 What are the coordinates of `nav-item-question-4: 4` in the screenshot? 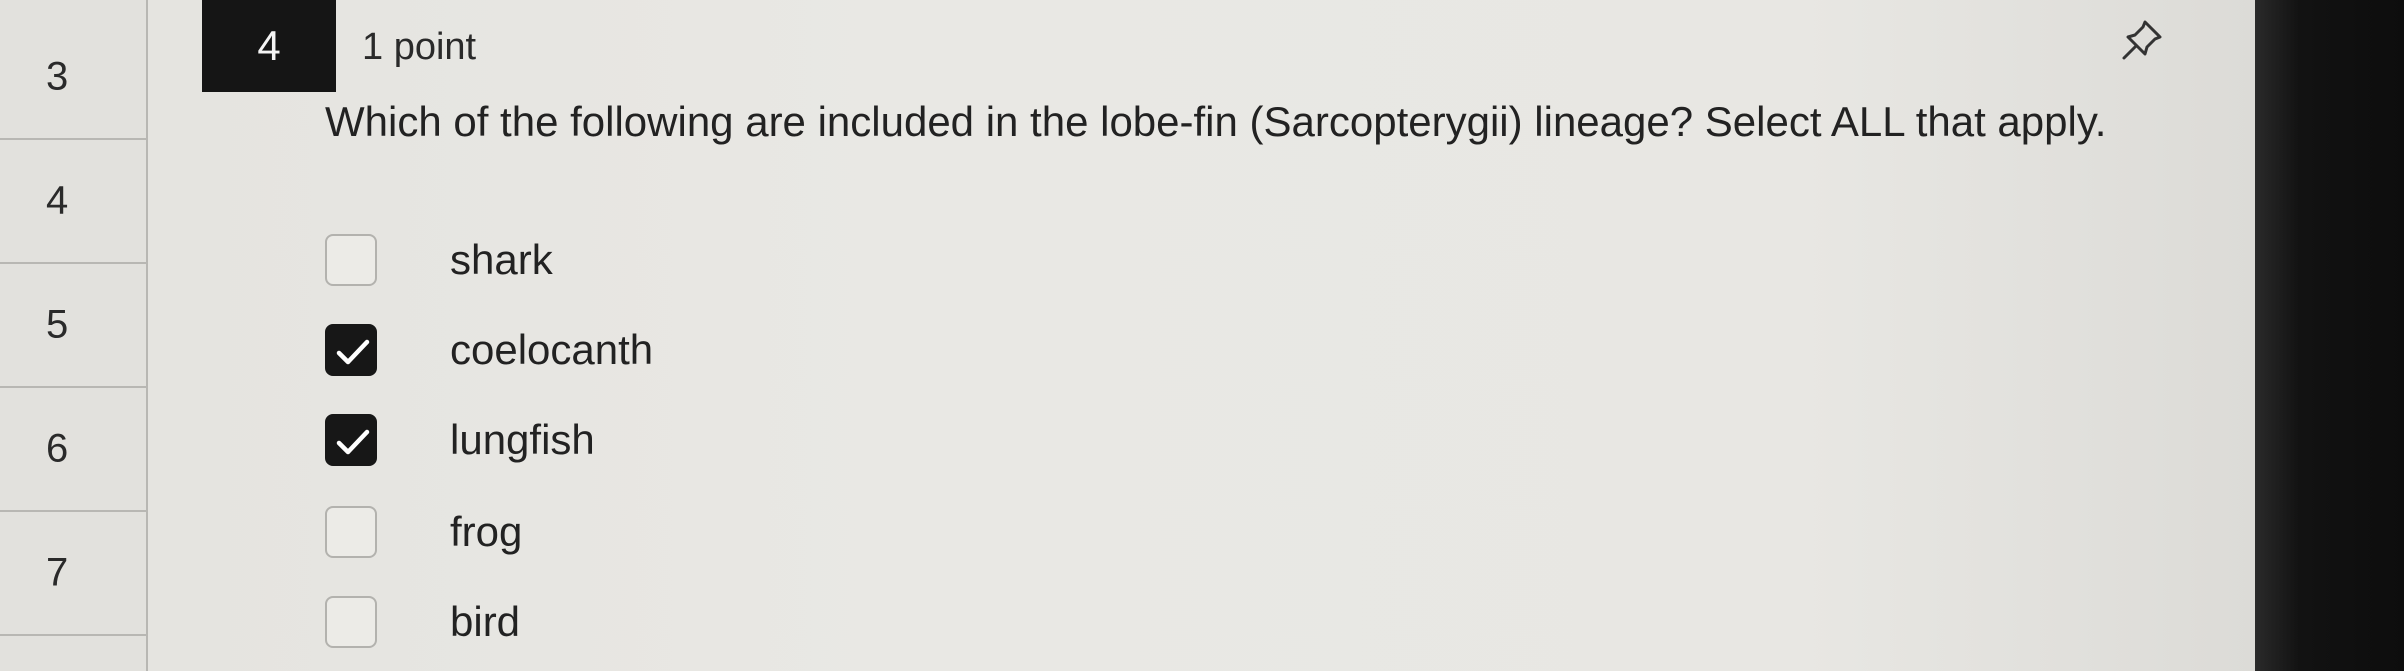 It's located at (73, 202).